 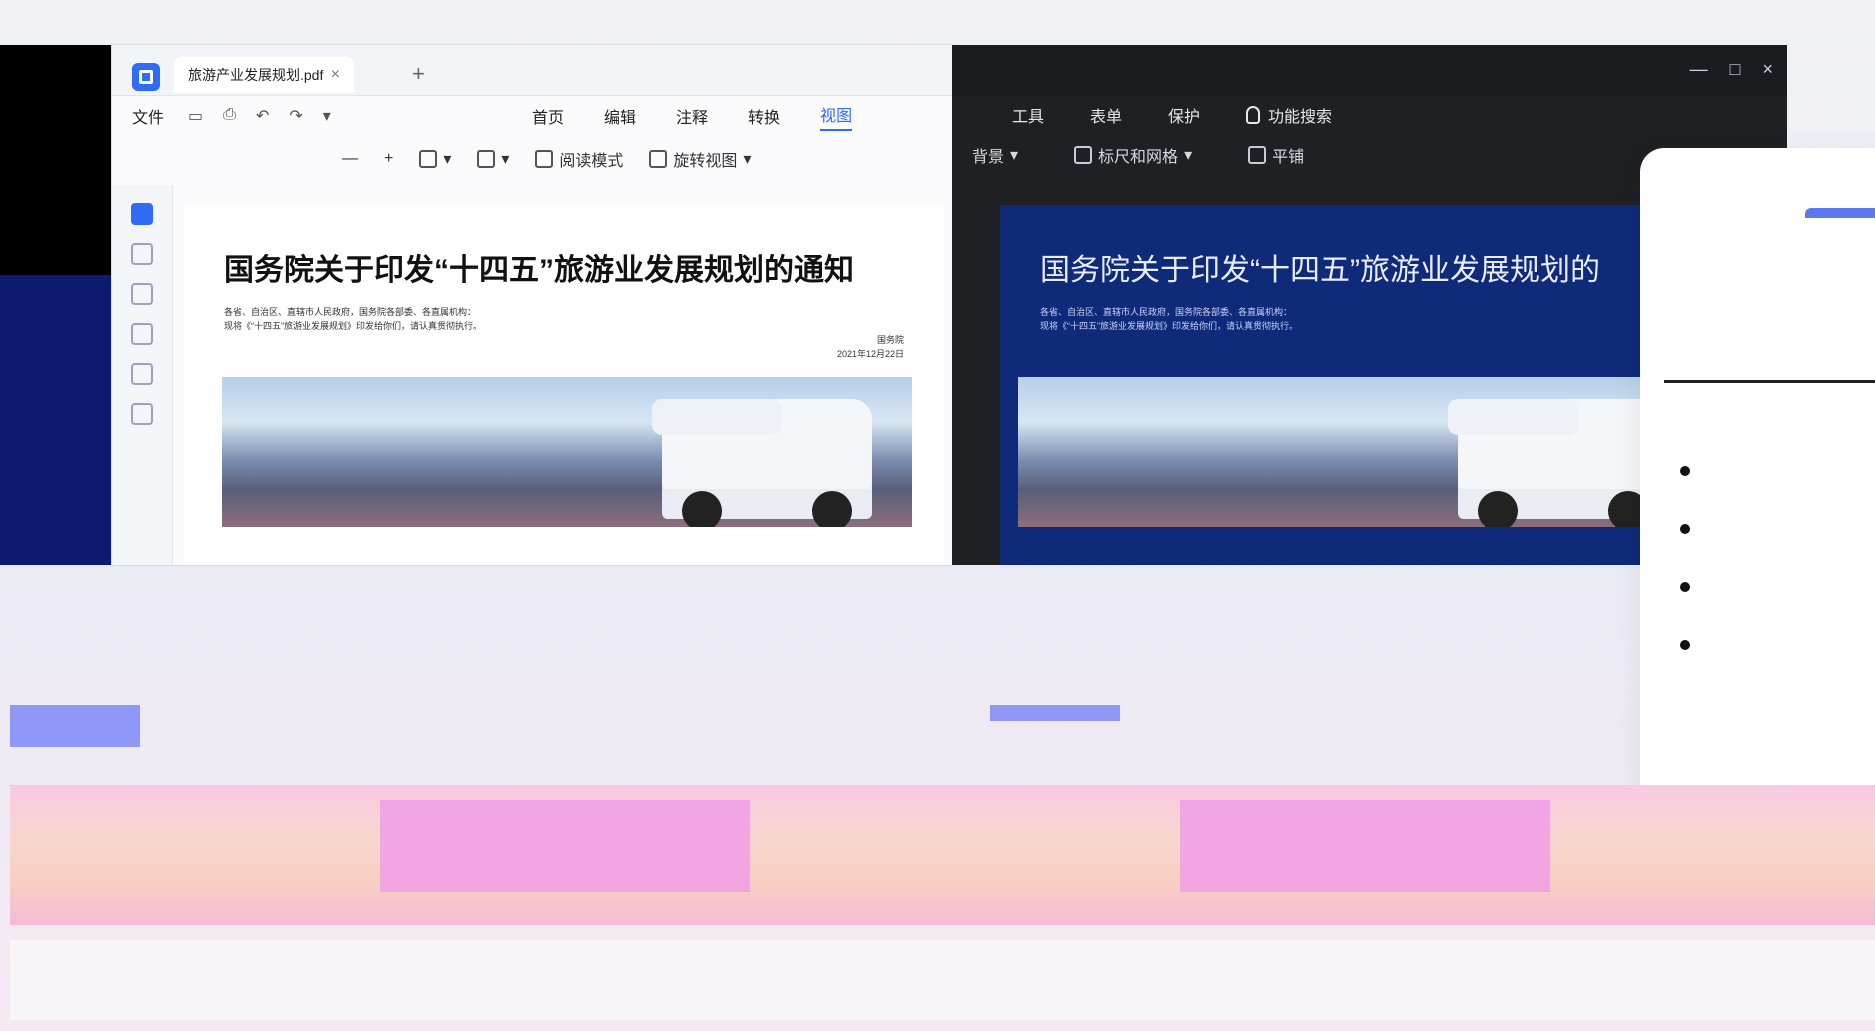 I want to click on thumbnails-icon, so click(x=142, y=214).